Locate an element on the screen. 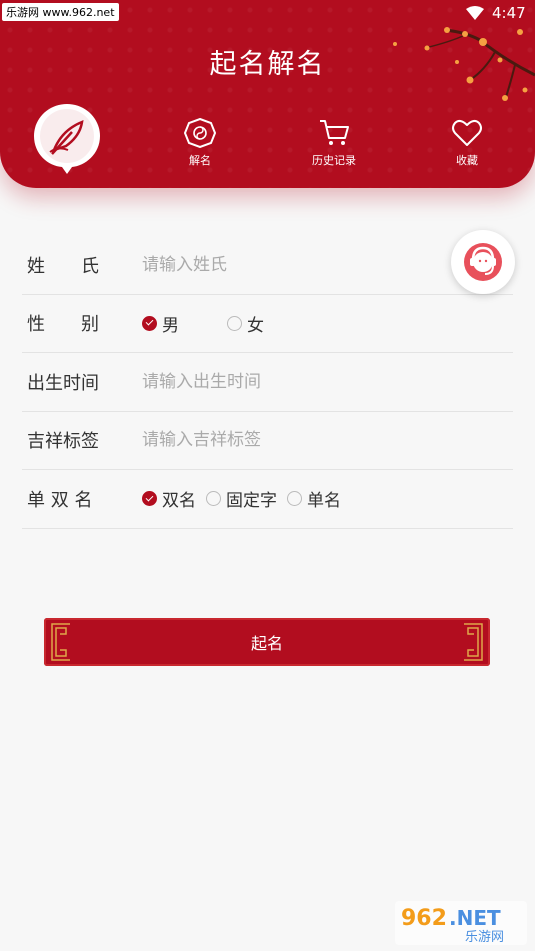 The width and height of the screenshot is (535, 951). double-name-radio: 双名 is located at coordinates (169, 498).